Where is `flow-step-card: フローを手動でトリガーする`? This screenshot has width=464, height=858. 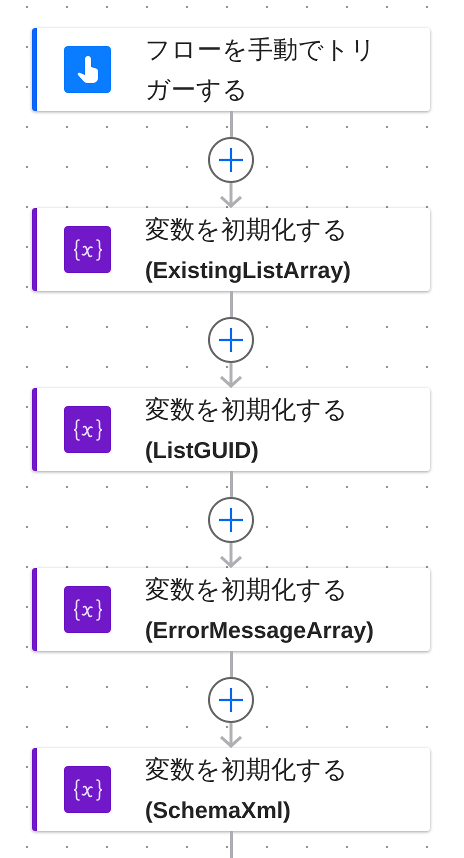 flow-step-card: フローを手動でトリガーする is located at coordinates (231, 69).